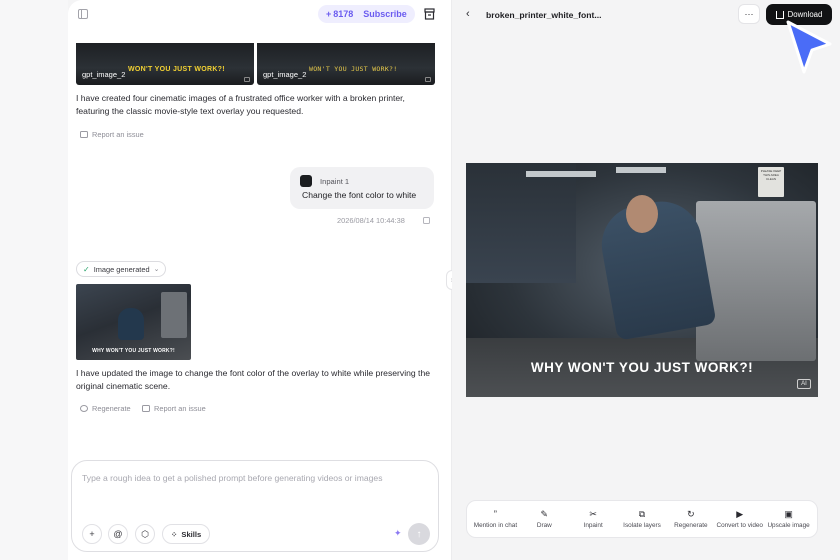  What do you see at coordinates (371, 220) in the screenshot?
I see `message-timestamp: 2026/08/14 10:44:38` at bounding box center [371, 220].